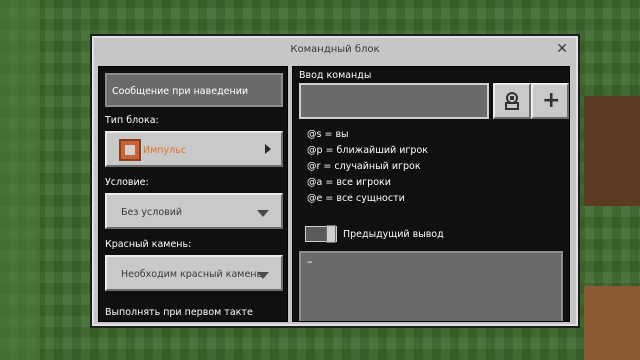 This screenshot has width=640, height=360. I want to click on chevron-right-icon, so click(268, 149).